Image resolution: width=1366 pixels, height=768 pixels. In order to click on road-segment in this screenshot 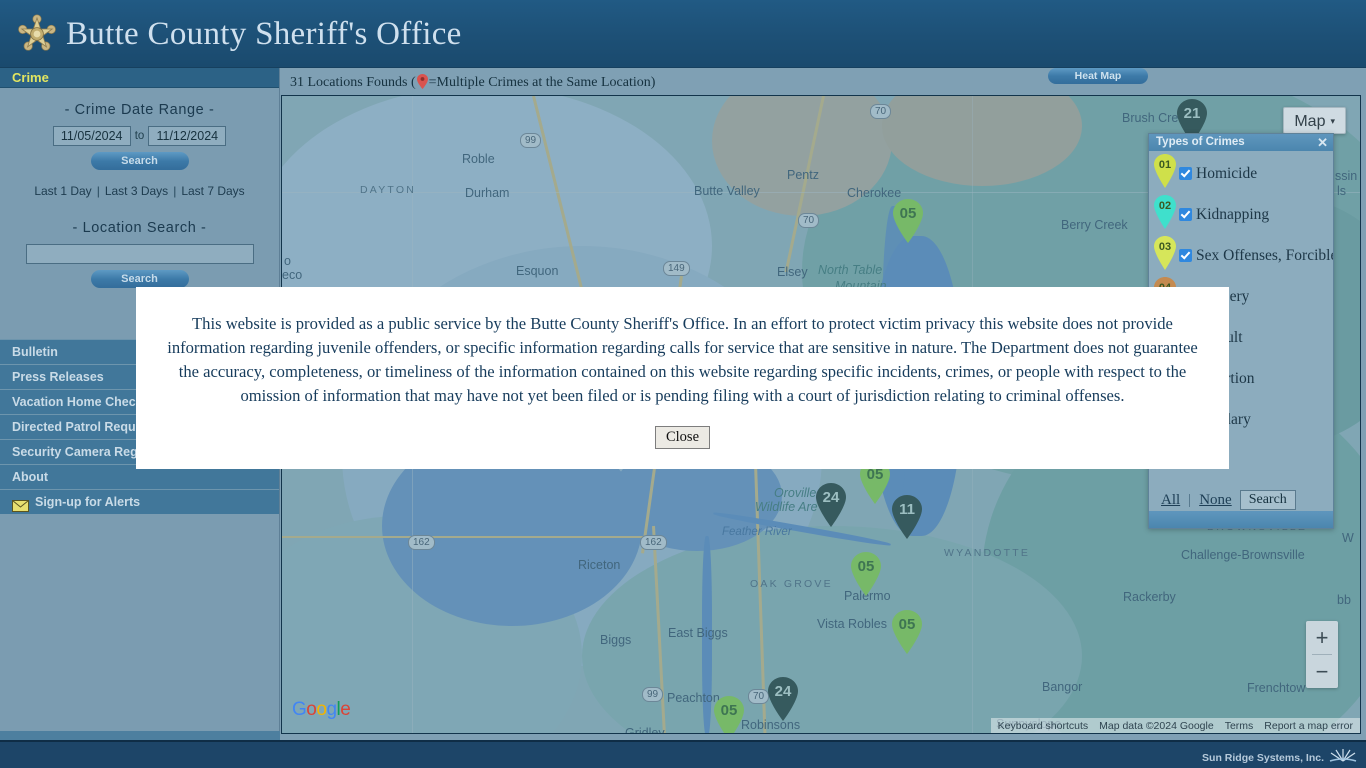, I will do `click(472, 537)`.